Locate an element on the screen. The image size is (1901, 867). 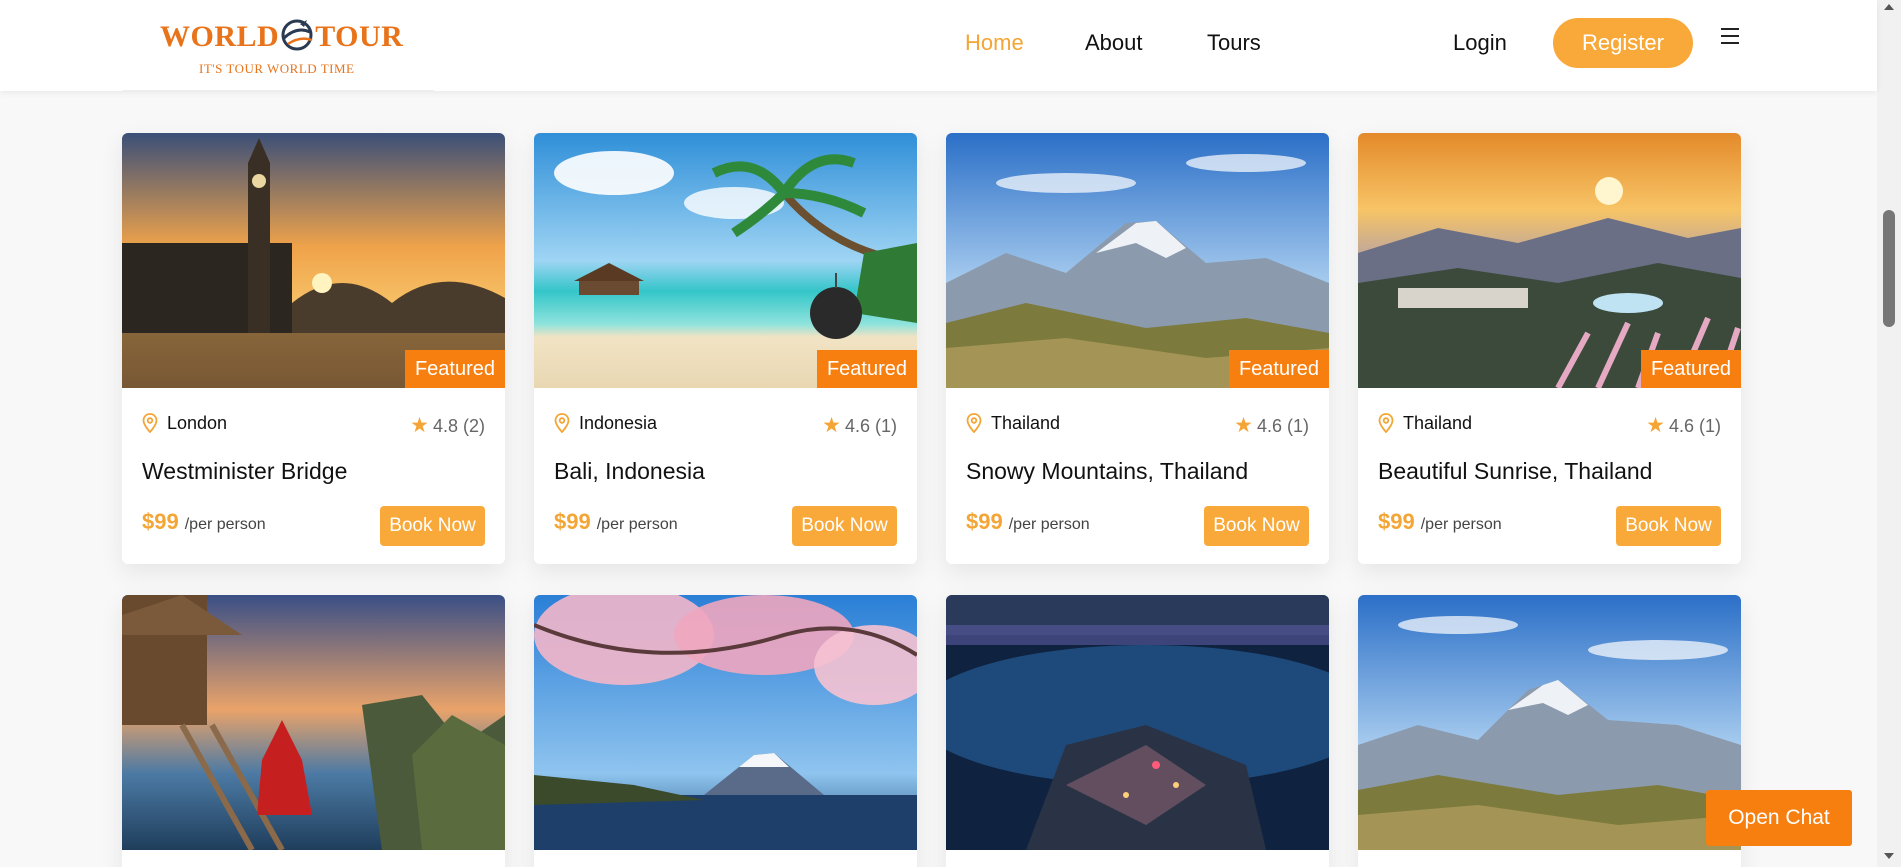
logo-tagline: IT'S TOUR WORLD TIME is located at coordinates (277, 68).